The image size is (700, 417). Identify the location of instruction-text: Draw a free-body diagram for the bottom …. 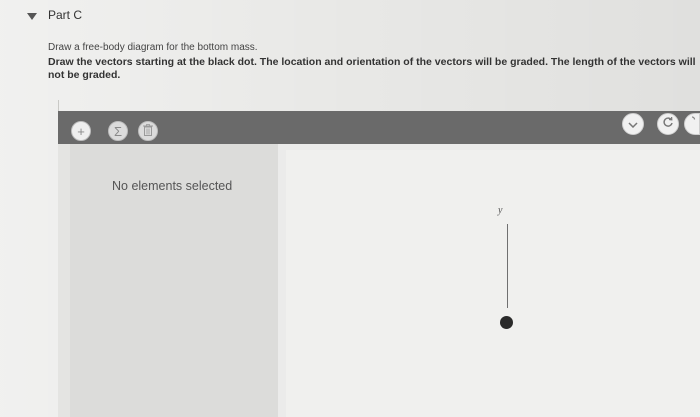
(153, 47).